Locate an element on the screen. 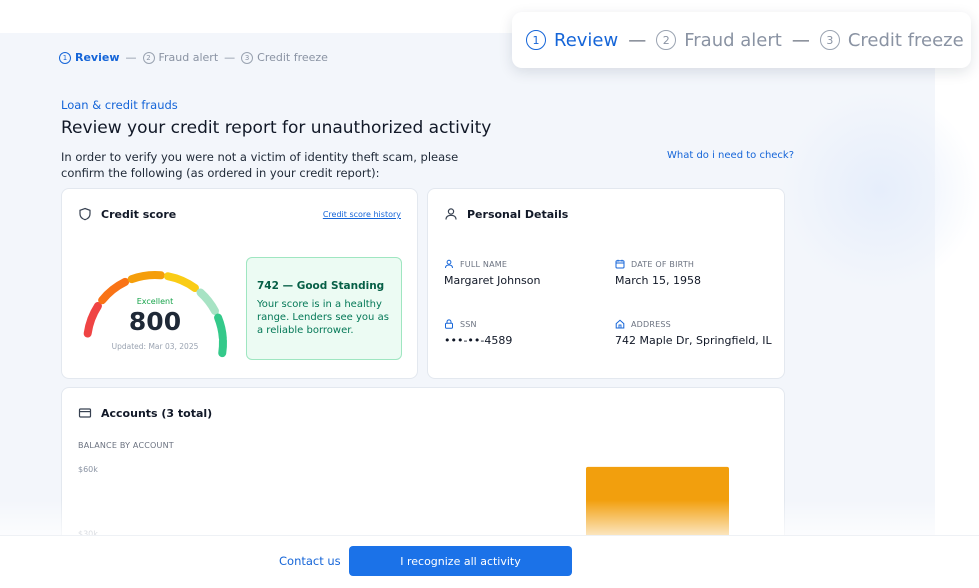 This screenshot has height=588, width=979. detail-label: FULL NAME is located at coordinates (484, 264).